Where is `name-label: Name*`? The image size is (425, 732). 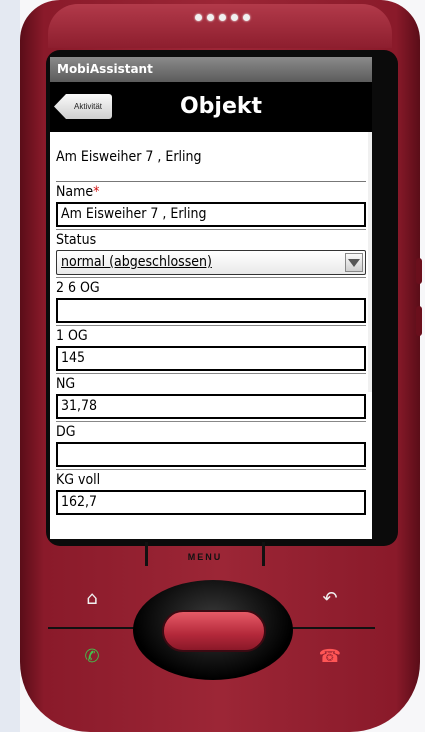
name-label: Name* is located at coordinates (78, 192).